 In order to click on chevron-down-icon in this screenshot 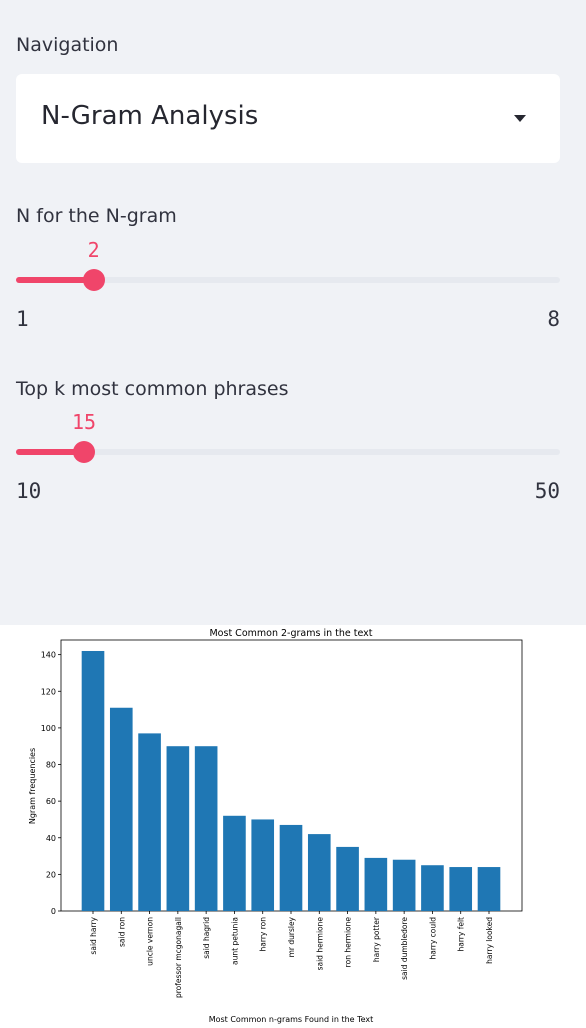, I will do `click(520, 118)`.